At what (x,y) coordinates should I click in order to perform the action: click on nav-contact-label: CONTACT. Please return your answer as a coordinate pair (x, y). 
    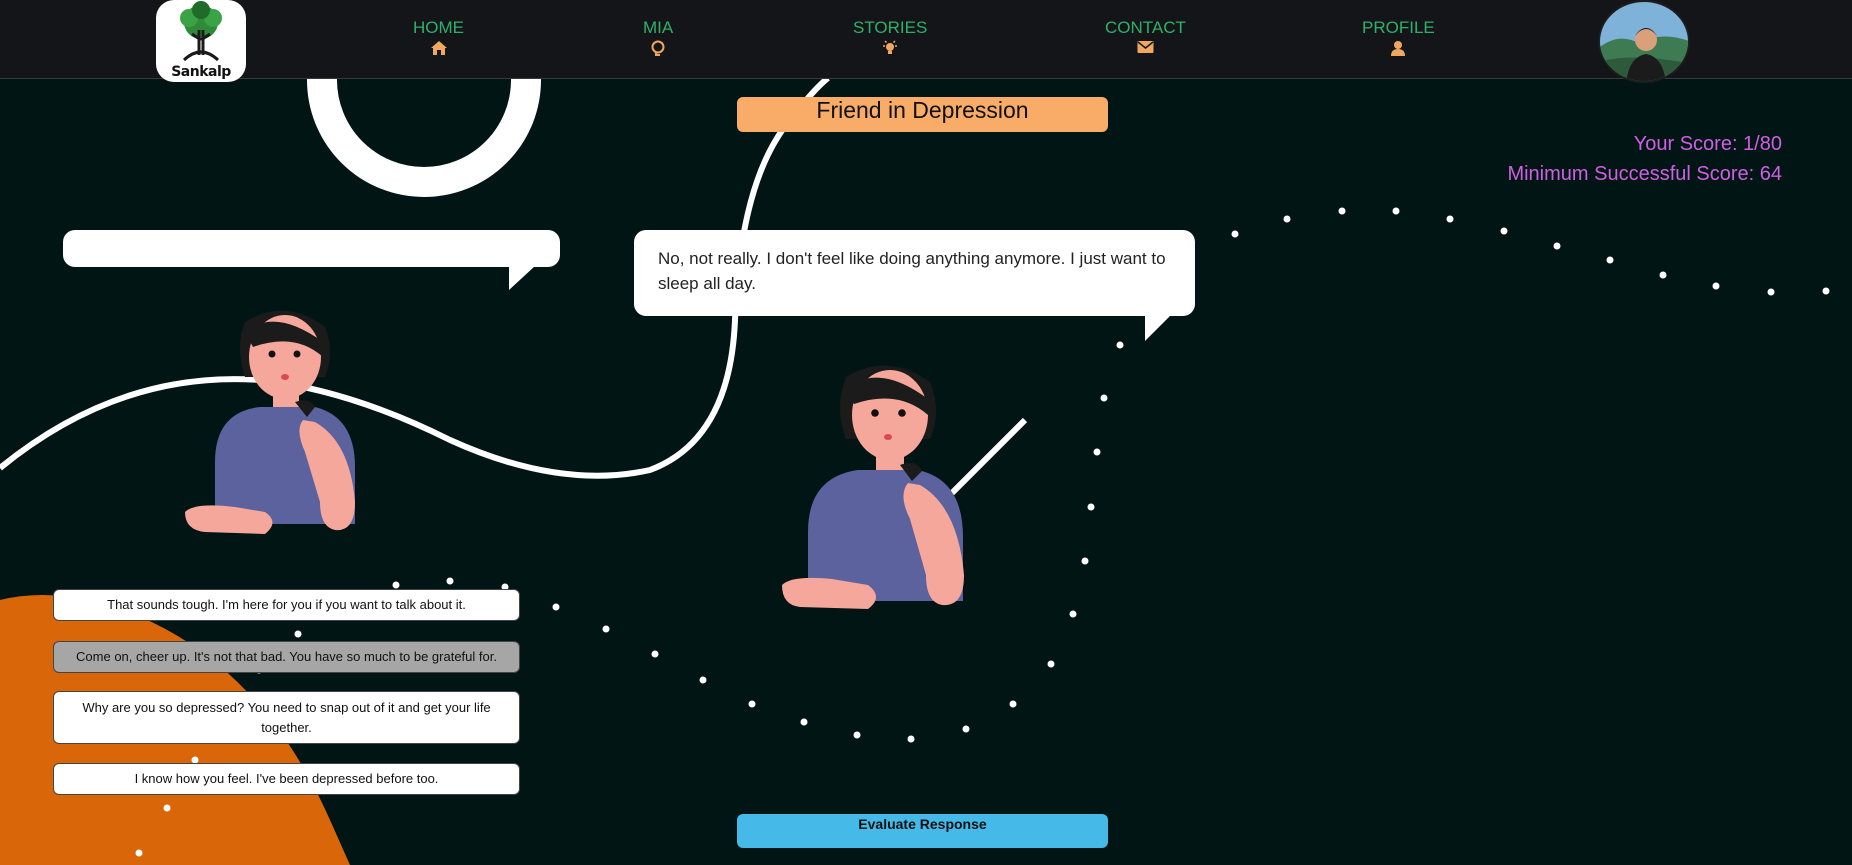
    Looking at the image, I should click on (1145, 27).